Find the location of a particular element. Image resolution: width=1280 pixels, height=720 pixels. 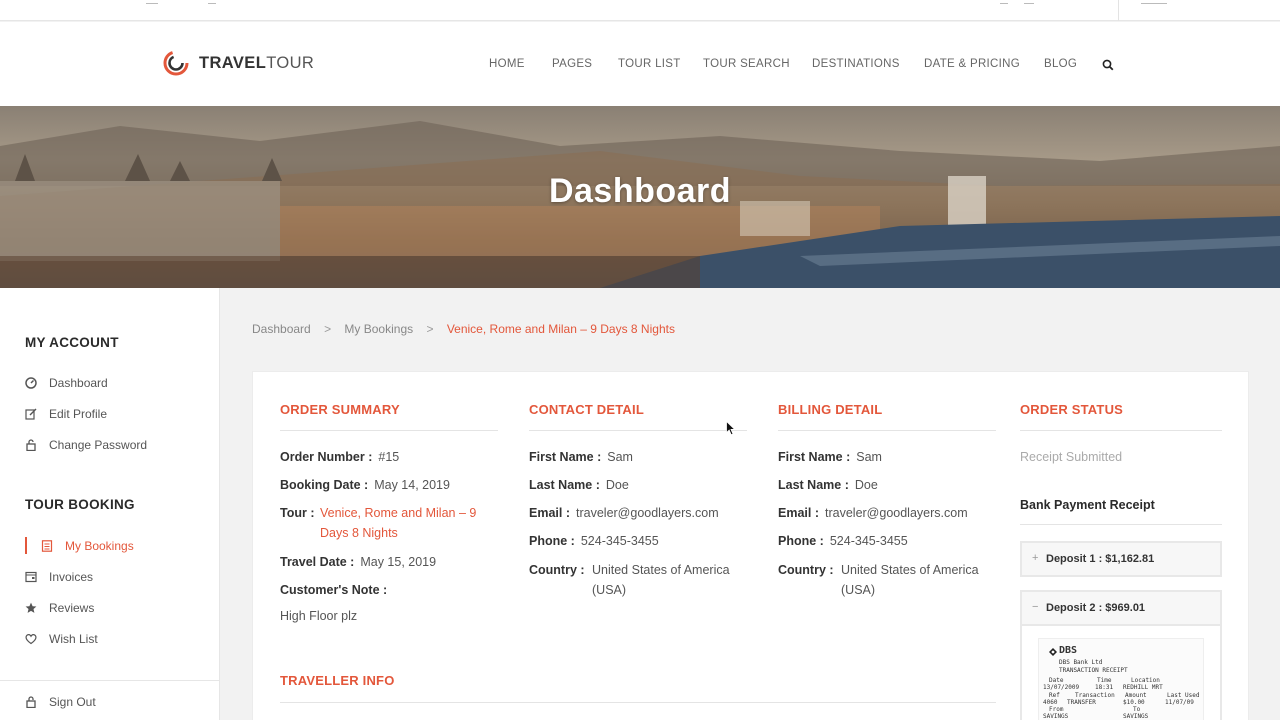

customer-note-label: Customer's Note : is located at coordinates (334, 590).